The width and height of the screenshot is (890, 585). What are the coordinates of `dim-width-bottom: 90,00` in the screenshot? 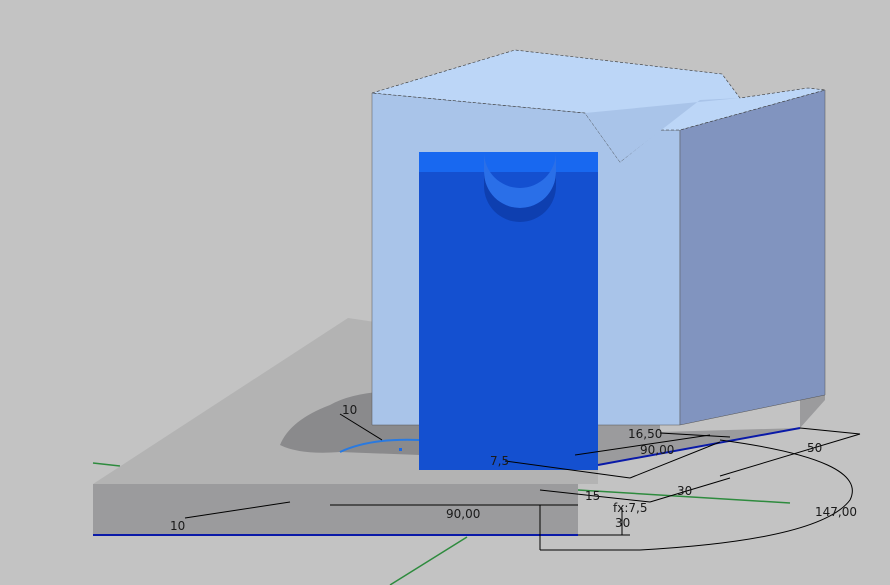 It's located at (463, 514).